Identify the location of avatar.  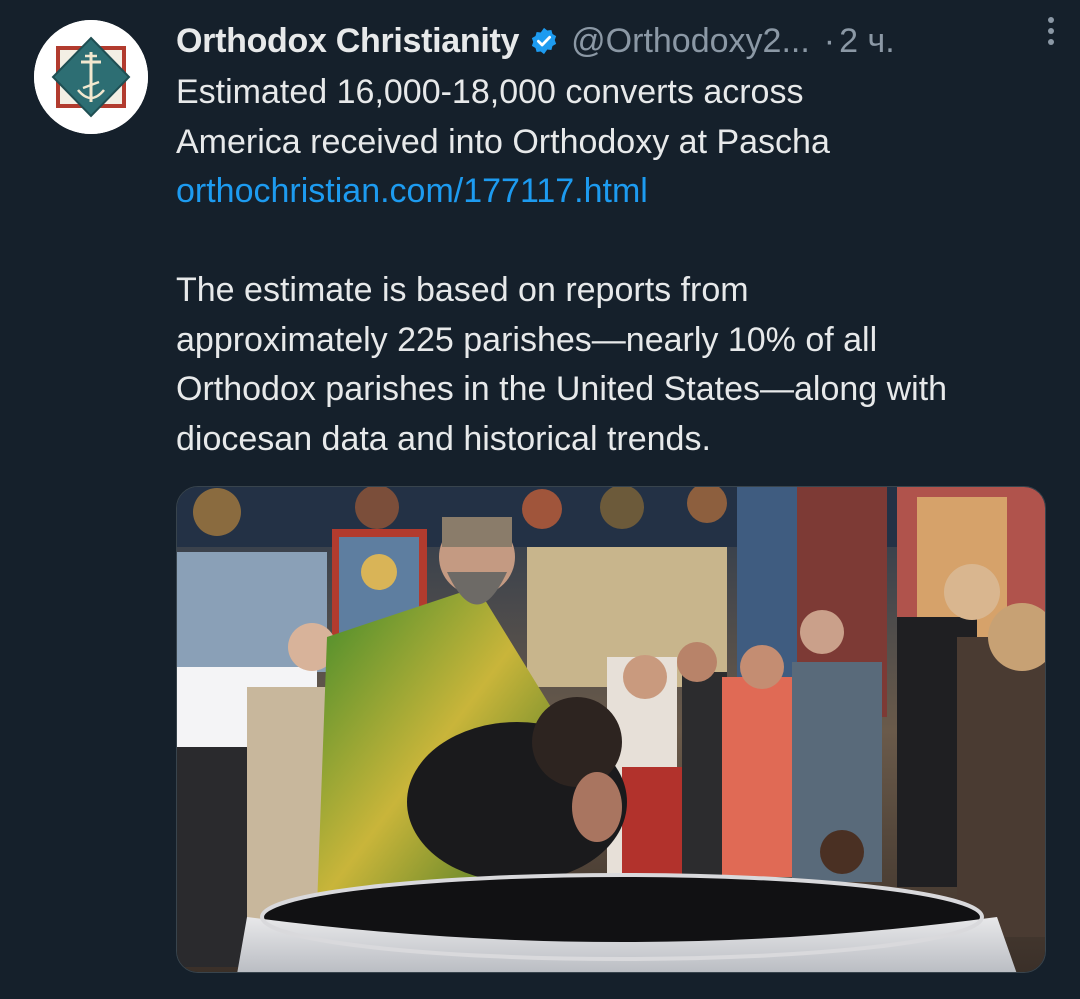
(91, 77).